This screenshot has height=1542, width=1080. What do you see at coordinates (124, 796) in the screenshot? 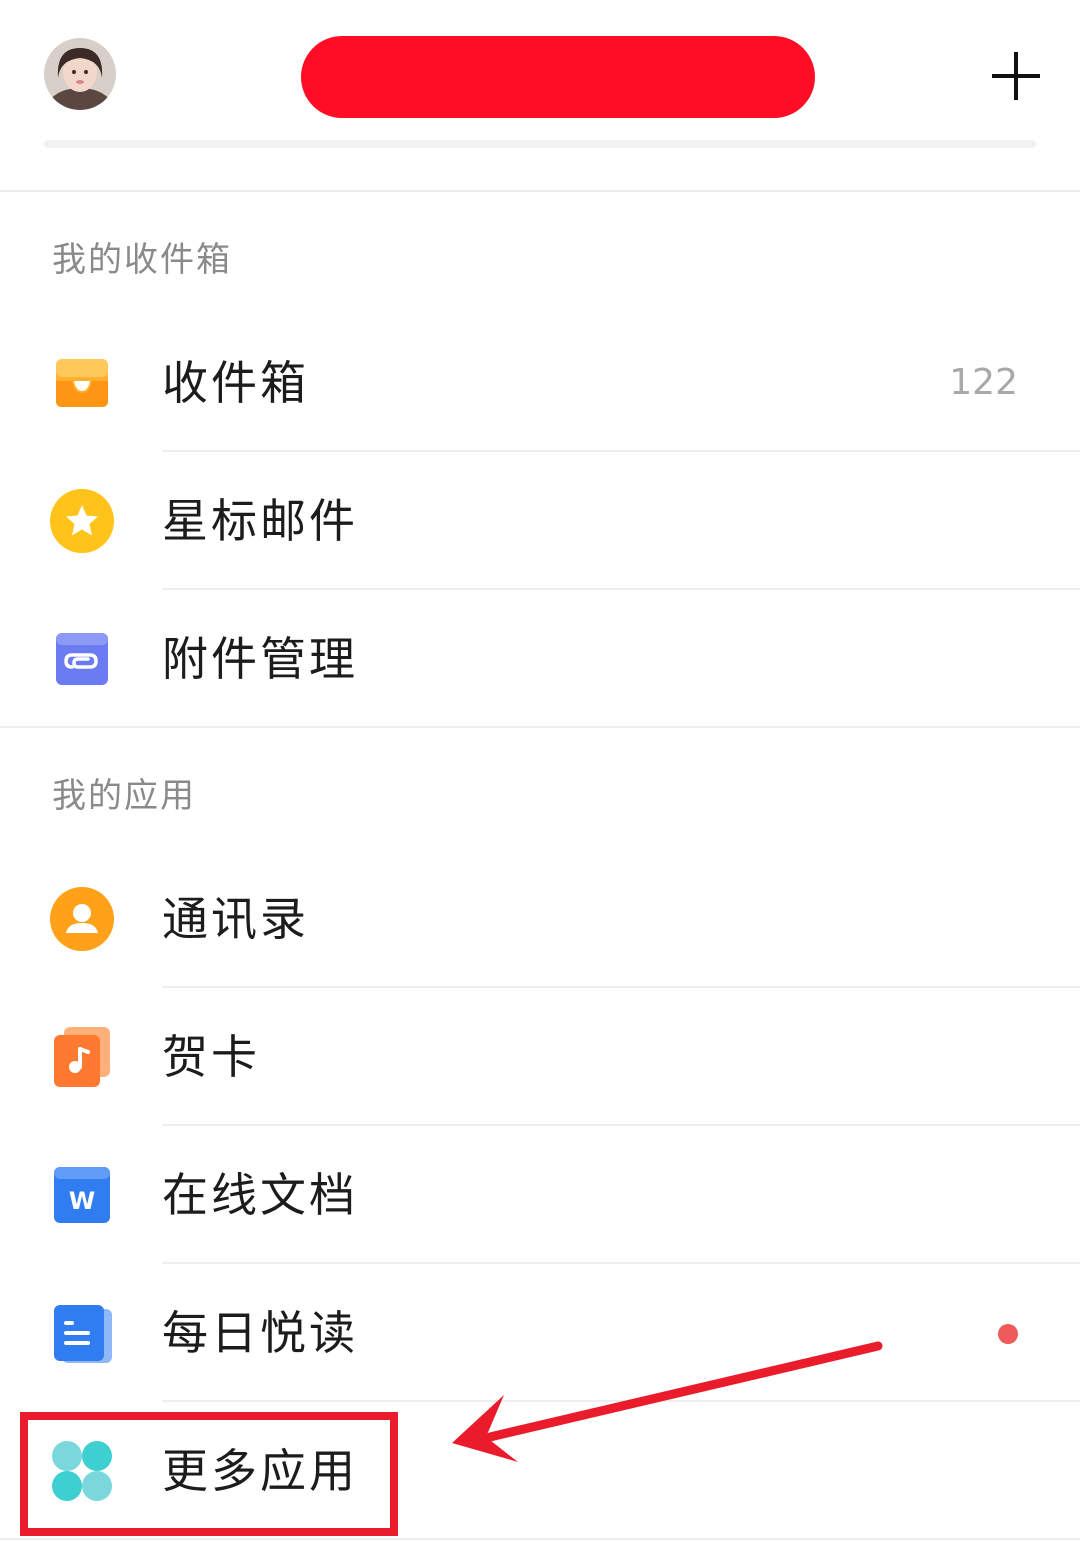
I see `section-title-apps: 我的应用` at bounding box center [124, 796].